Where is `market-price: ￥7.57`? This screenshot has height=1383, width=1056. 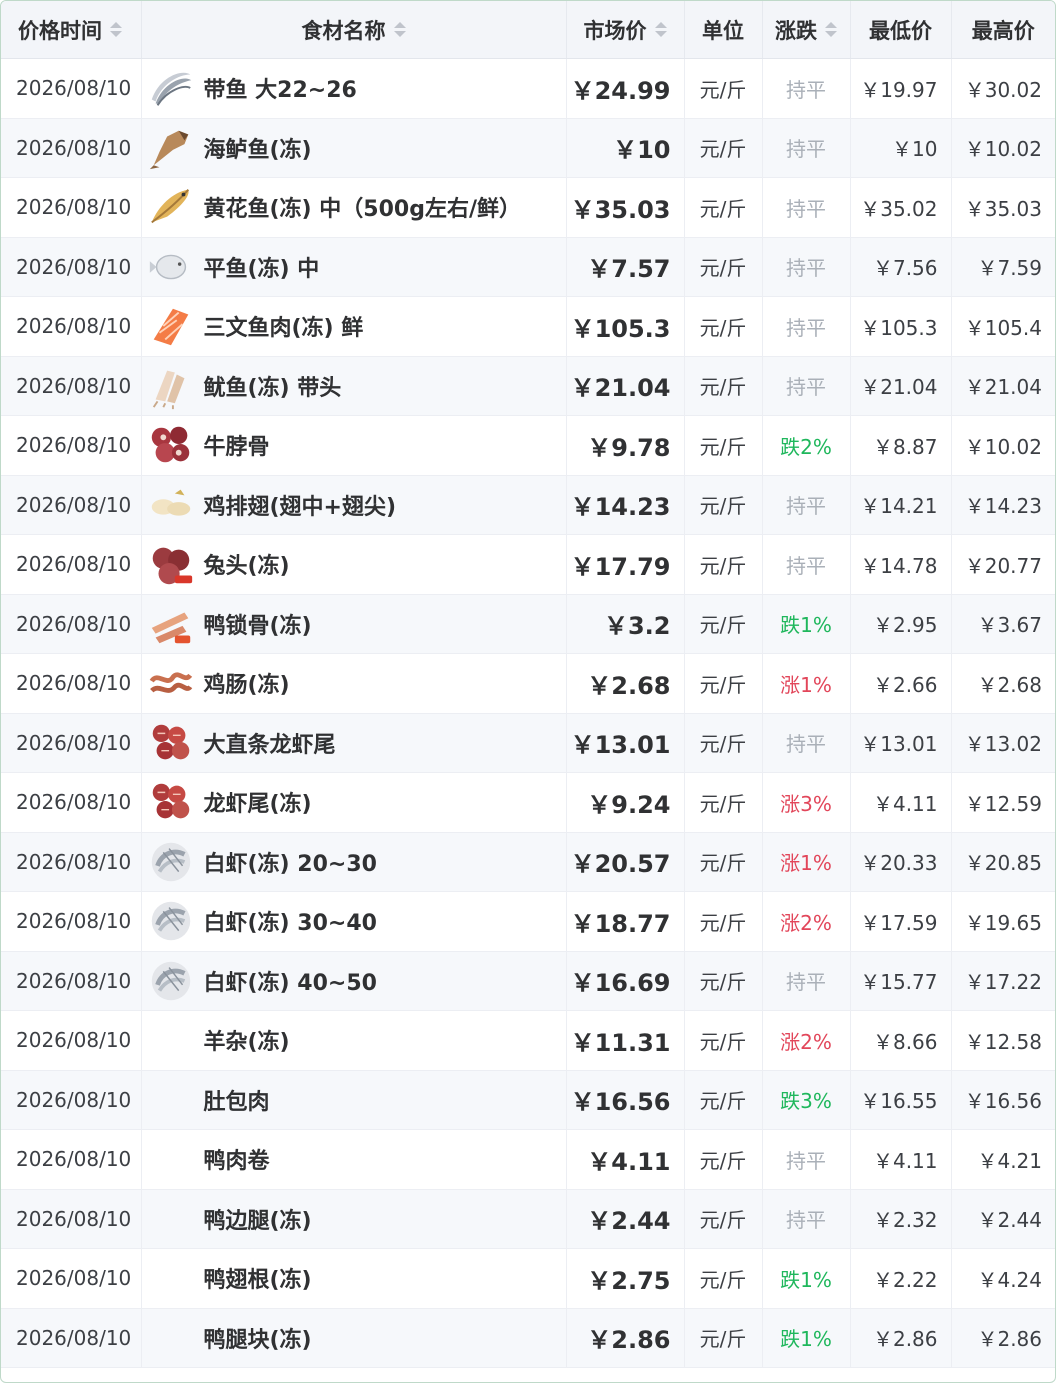 market-price: ￥7.57 is located at coordinates (625, 267).